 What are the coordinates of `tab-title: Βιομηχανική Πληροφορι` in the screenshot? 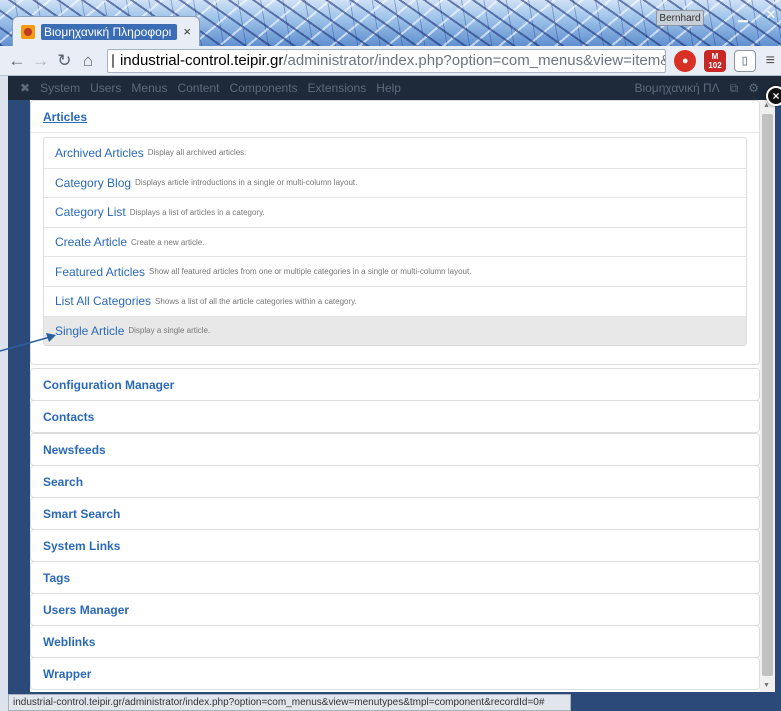 It's located at (109, 31).